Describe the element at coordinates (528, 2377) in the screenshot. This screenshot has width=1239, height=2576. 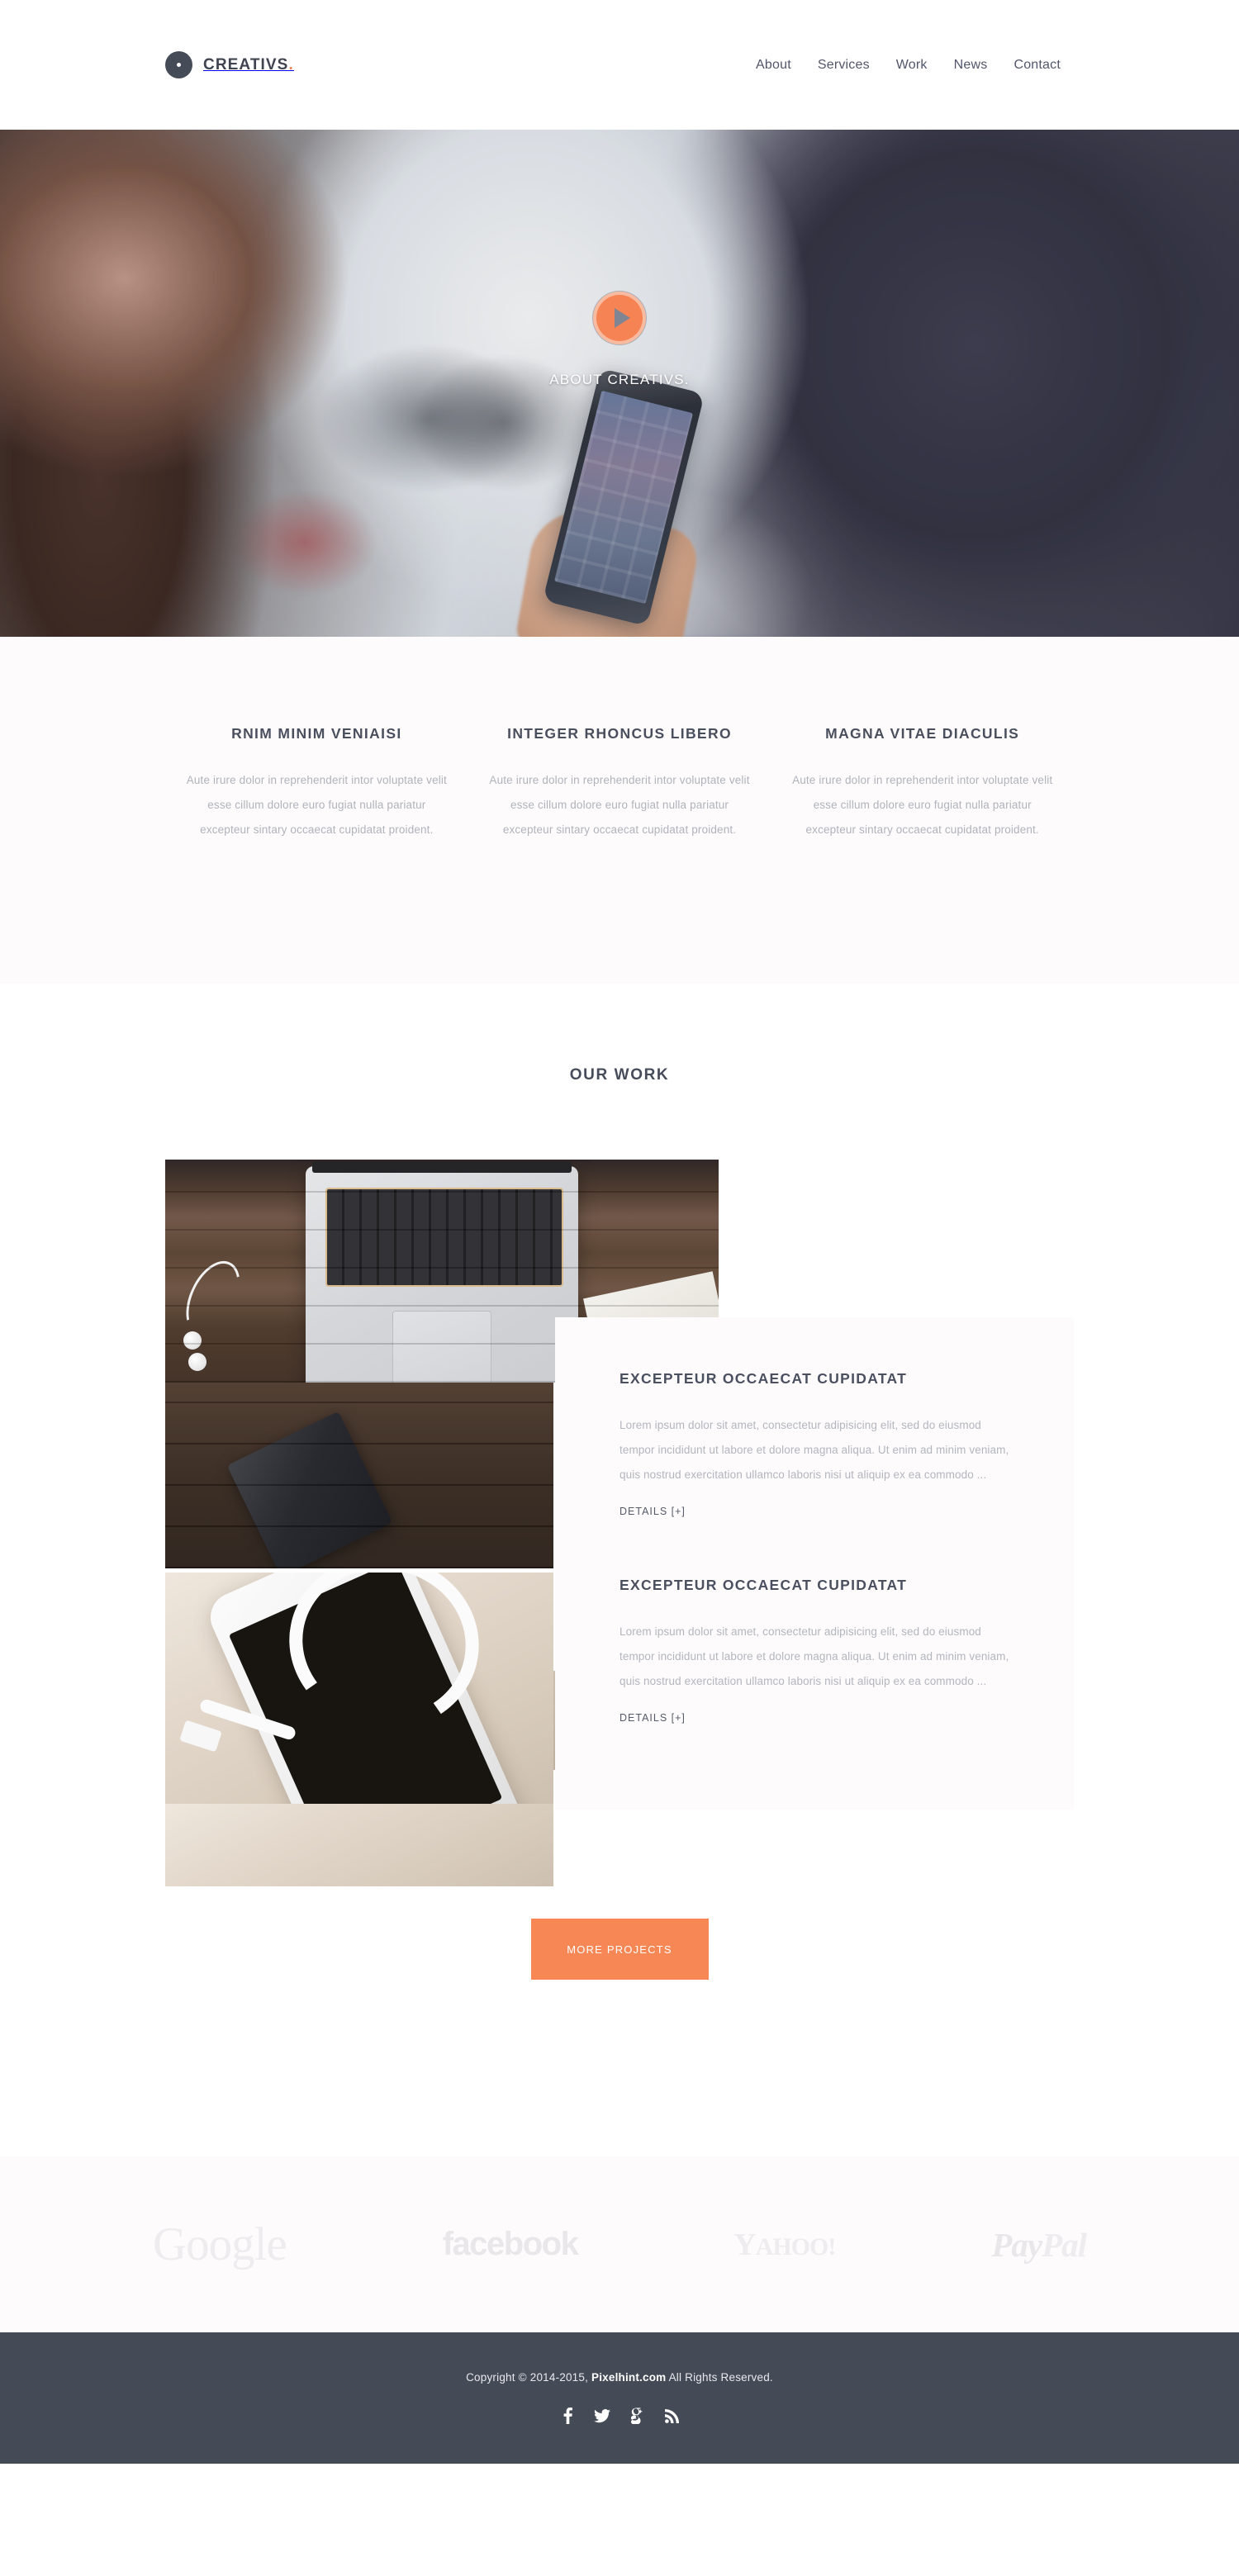
I see `footer-copyright-prefix: Copyright © 2014-2015,` at that location.